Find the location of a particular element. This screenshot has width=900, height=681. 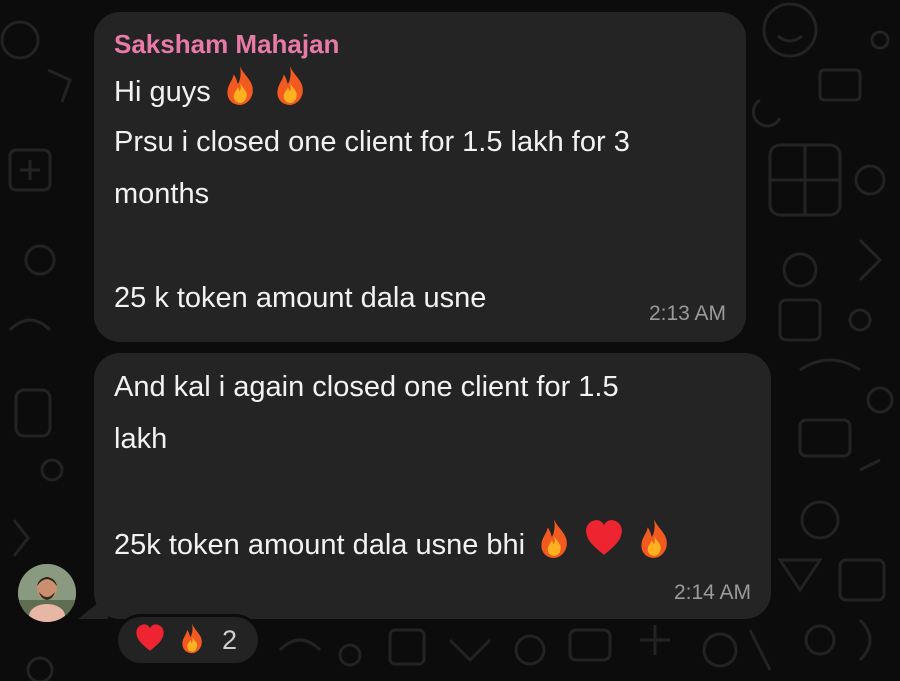

message-text: 25k token amount dala usne bhi is located at coordinates (320, 545).